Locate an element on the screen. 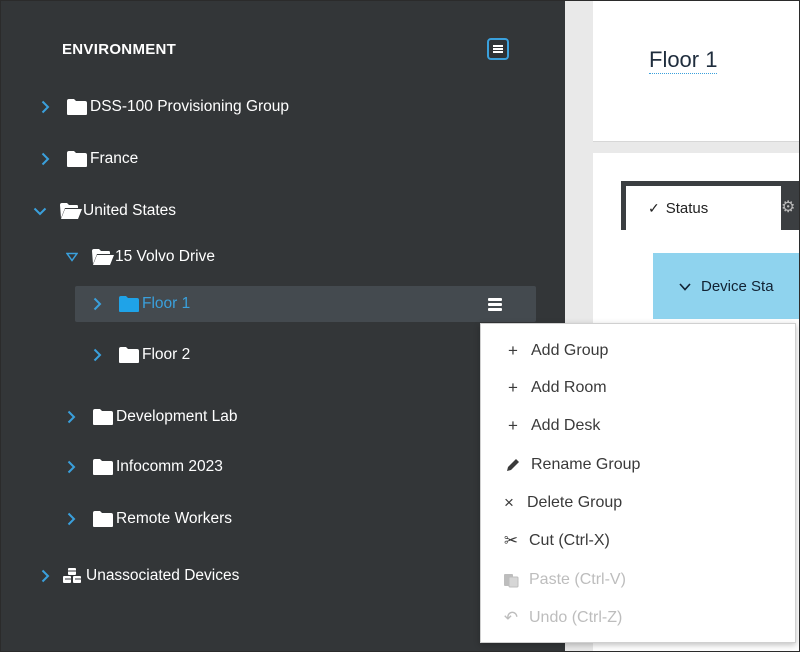 The image size is (800, 652). menu-item-label: Undo (Ctrl-Z) is located at coordinates (576, 617).